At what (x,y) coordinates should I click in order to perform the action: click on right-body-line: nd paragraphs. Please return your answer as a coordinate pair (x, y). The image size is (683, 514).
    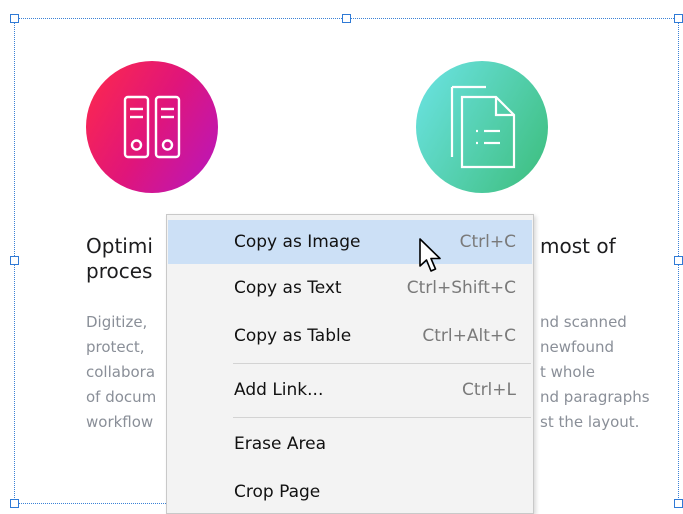
    Looking at the image, I should click on (595, 397).